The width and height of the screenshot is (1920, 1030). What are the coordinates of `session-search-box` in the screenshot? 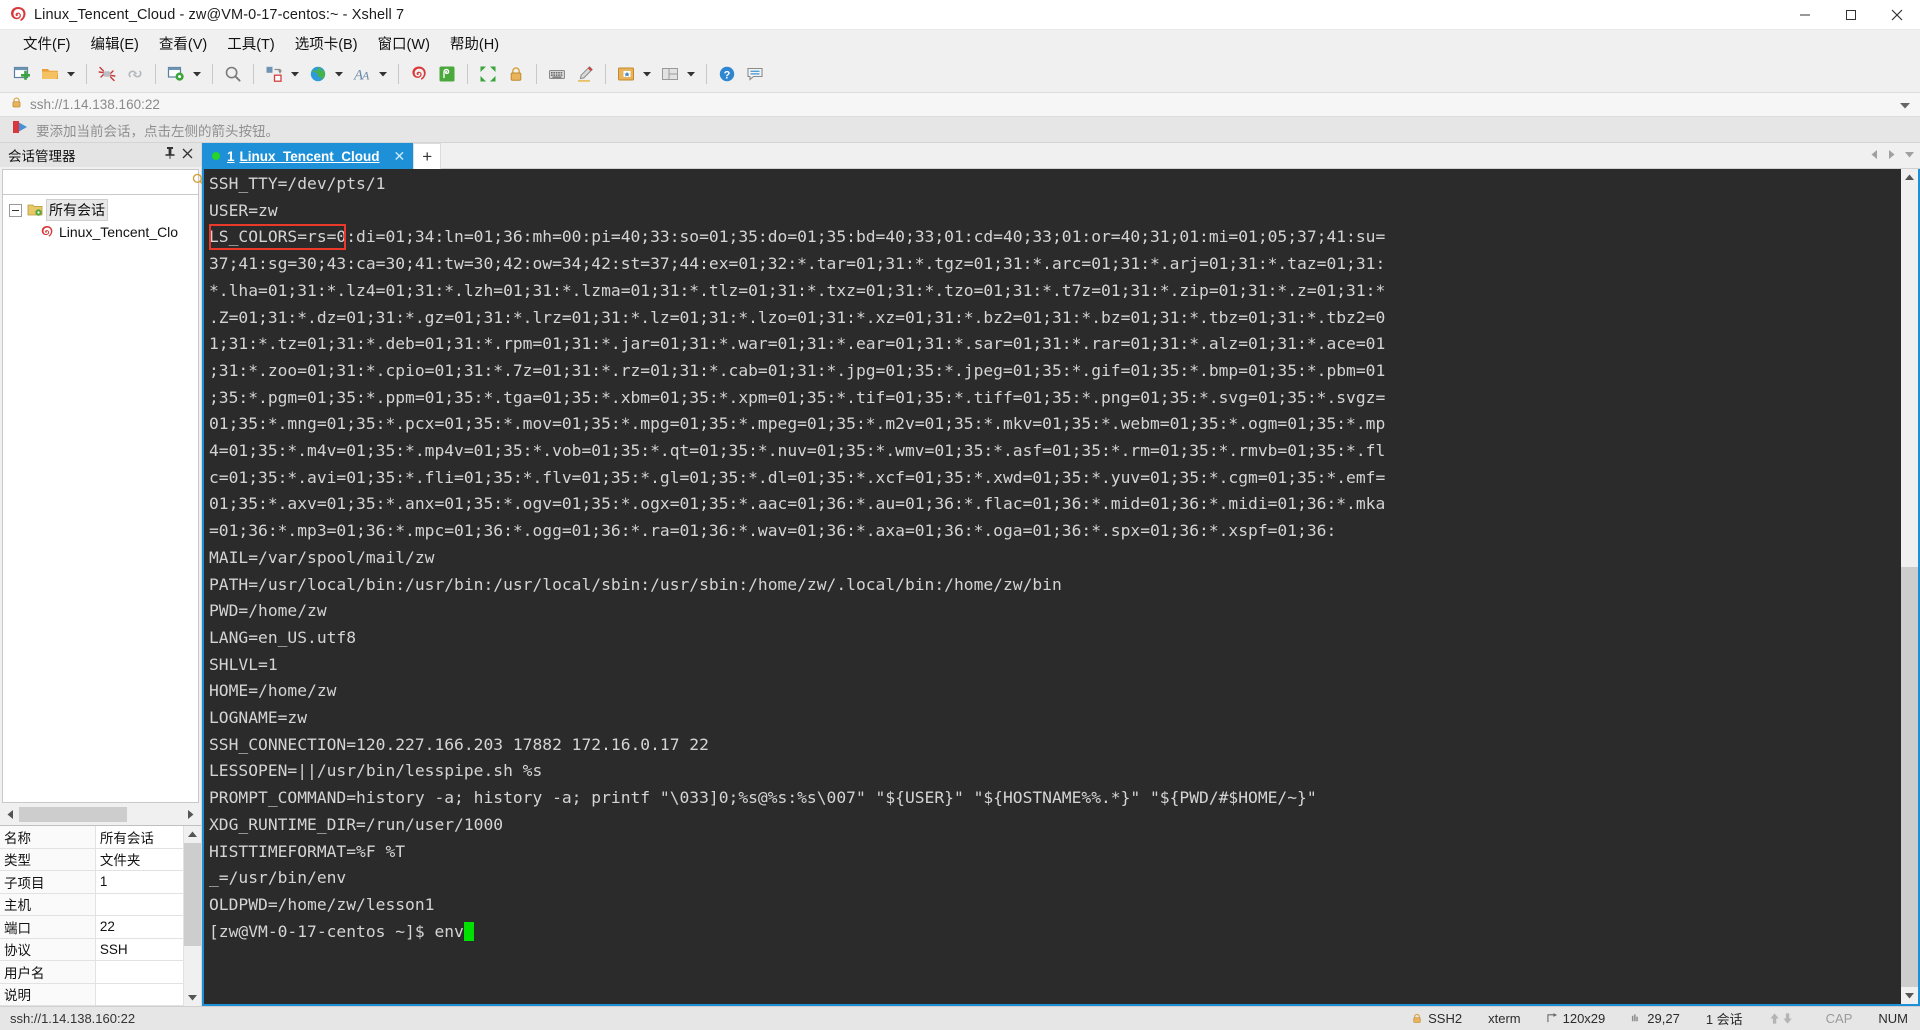 It's located at (103, 182).